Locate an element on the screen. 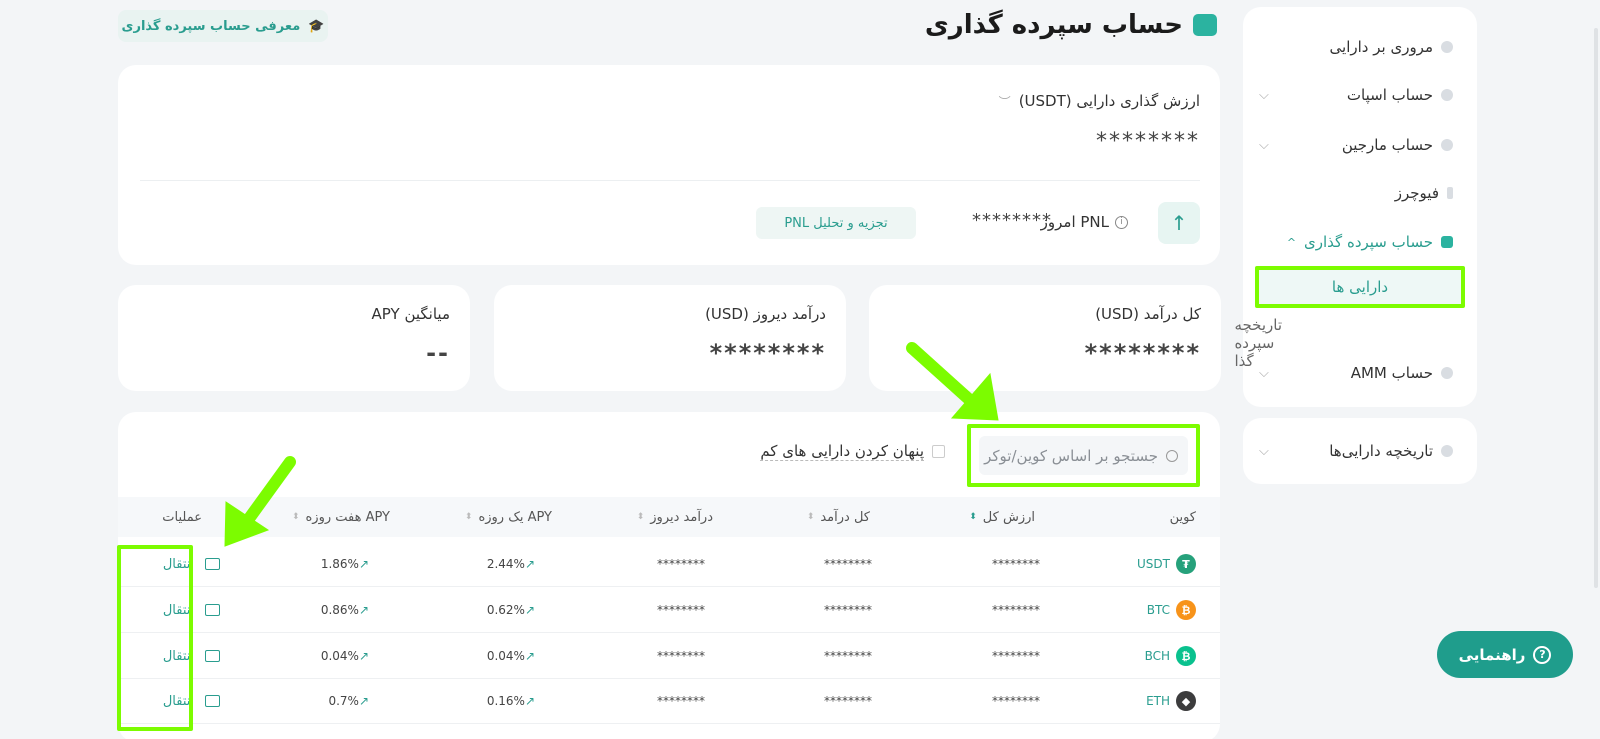 The image size is (1600, 739). sidebar-item-spot: حساب اسپات is located at coordinates (1400, 95).